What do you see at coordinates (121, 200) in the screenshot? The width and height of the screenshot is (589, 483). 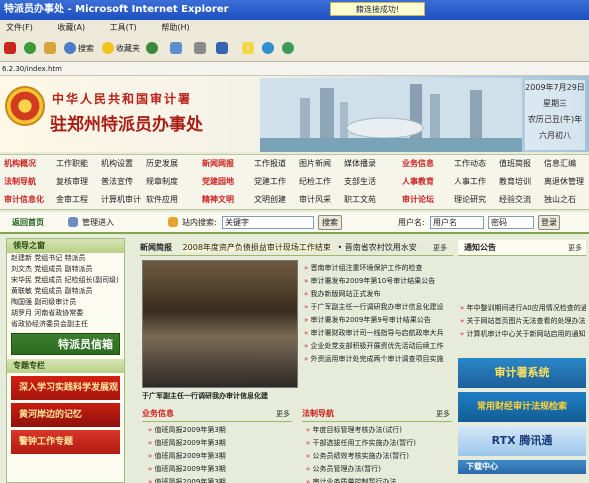 I see `nav-link: 计算机审计` at bounding box center [121, 200].